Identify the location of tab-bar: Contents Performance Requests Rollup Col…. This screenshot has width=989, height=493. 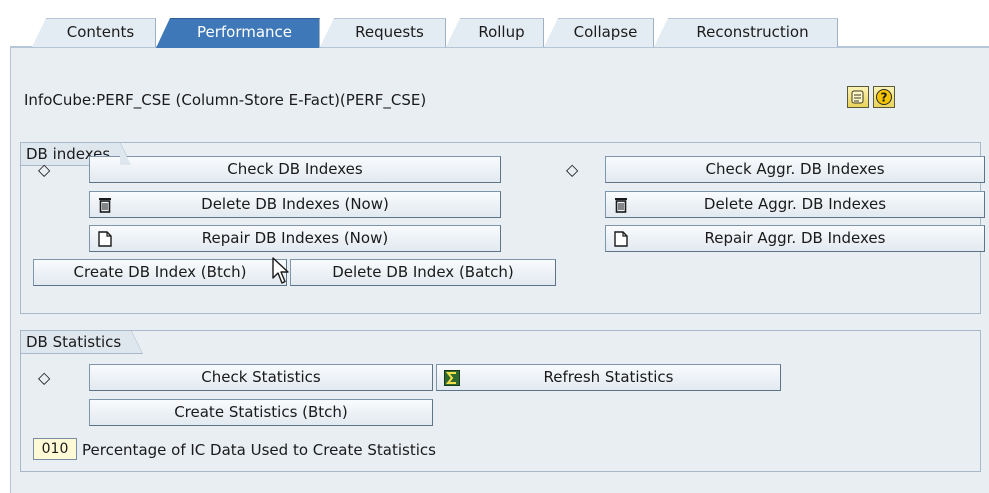
(494, 24).